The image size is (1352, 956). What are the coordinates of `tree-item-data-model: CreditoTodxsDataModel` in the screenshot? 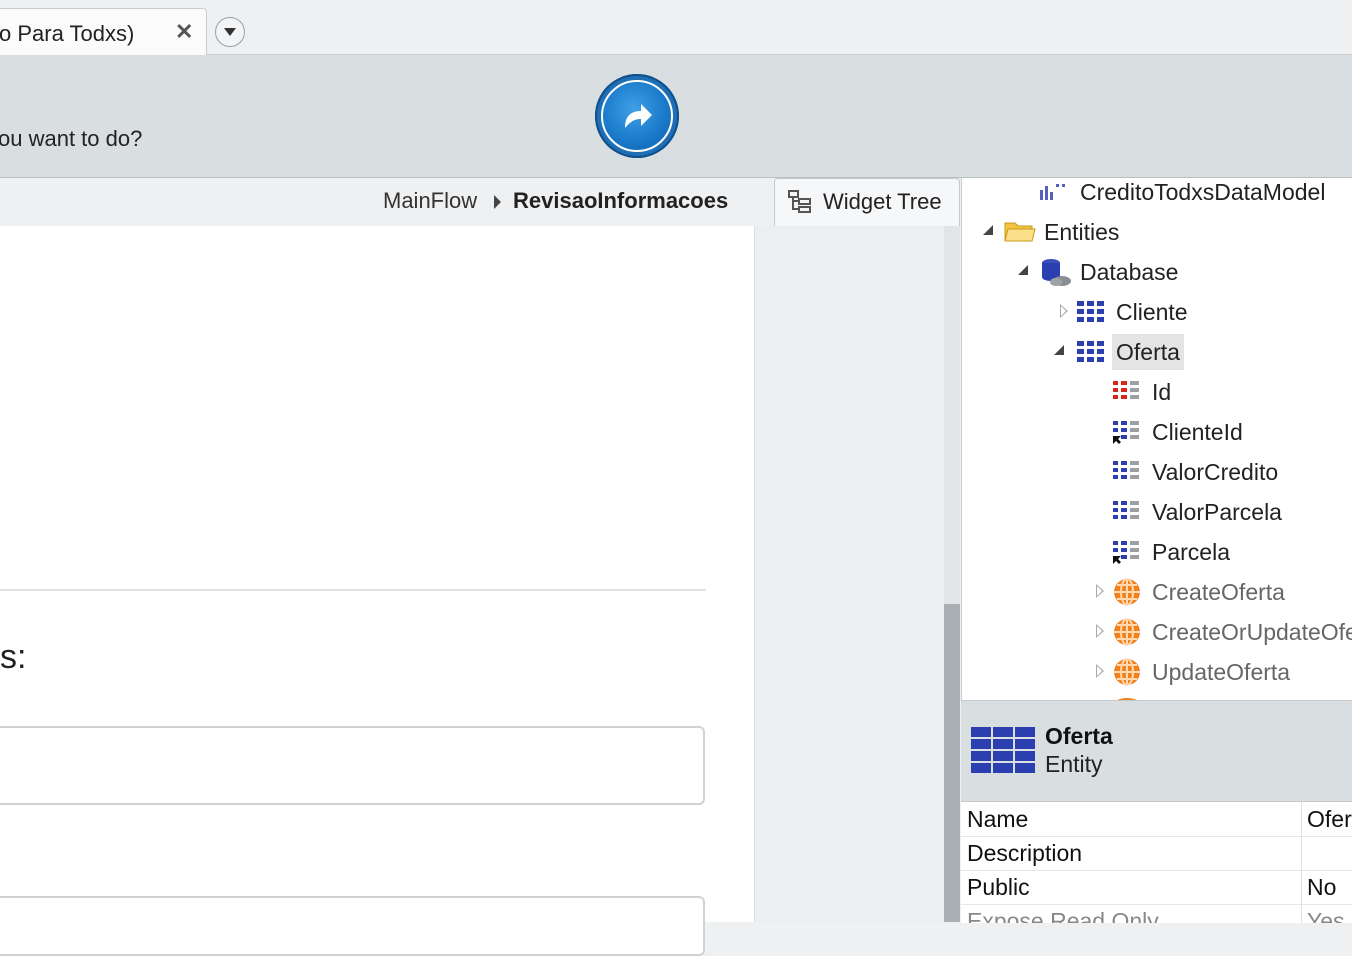 It's located at (1181, 194).